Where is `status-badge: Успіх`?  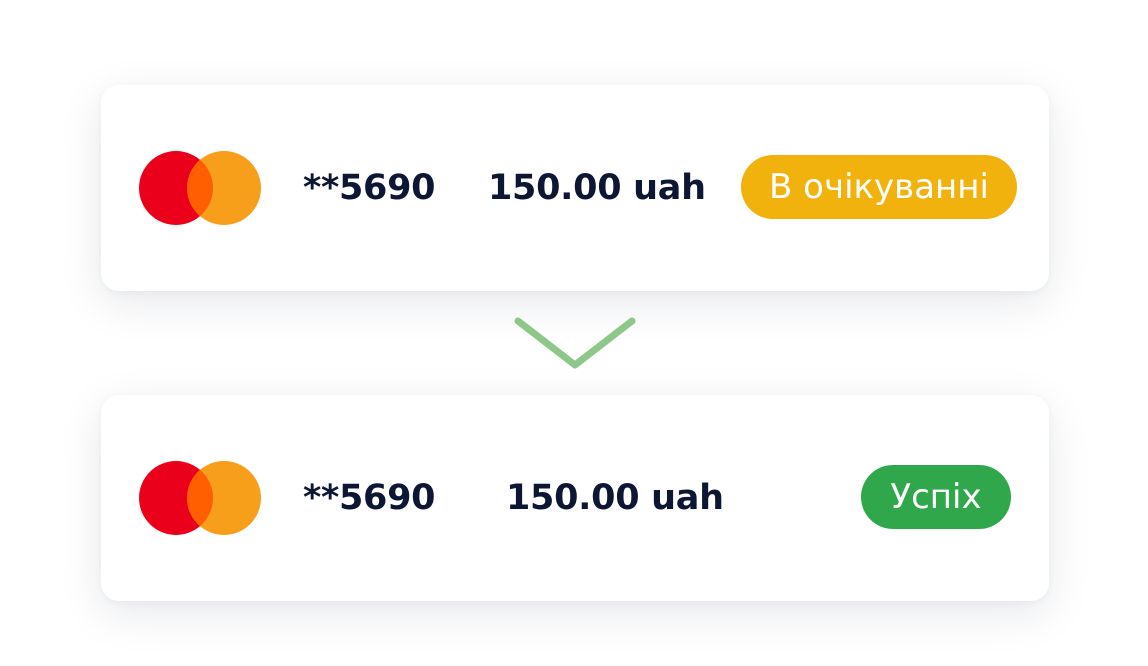
status-badge: Успіх is located at coordinates (936, 497).